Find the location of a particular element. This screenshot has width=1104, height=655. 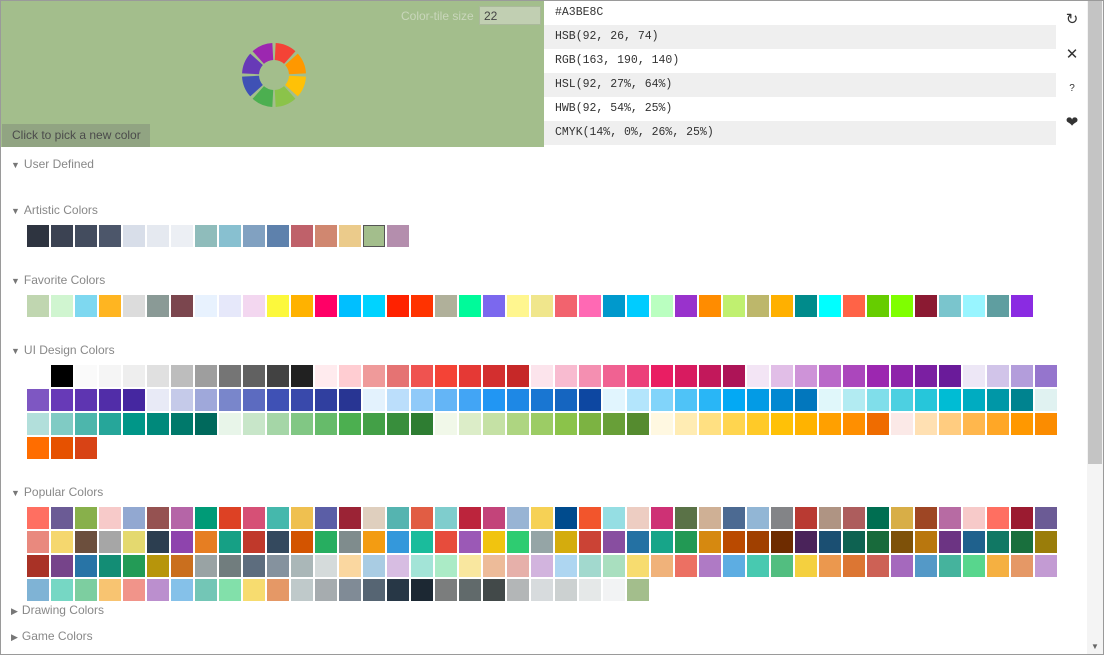

tile-size-input is located at coordinates (510, 15).